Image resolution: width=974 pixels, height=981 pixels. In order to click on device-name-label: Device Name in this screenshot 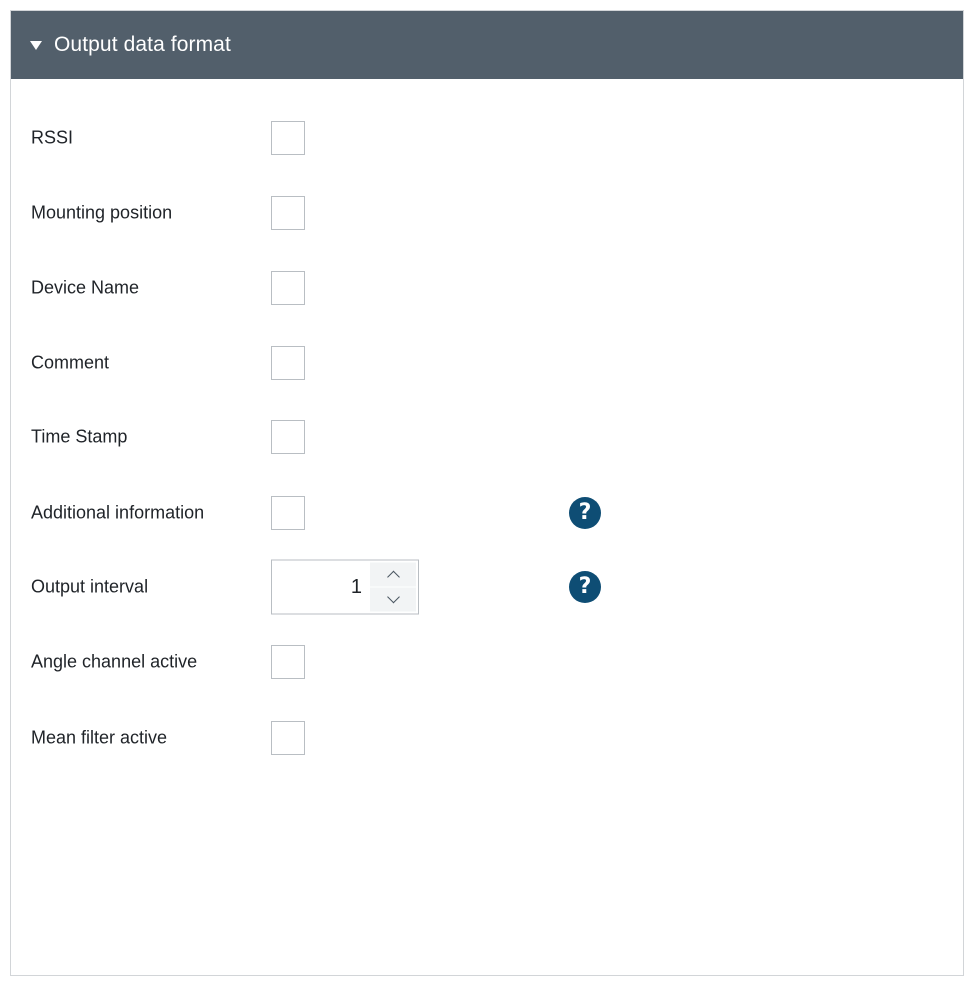, I will do `click(85, 287)`.